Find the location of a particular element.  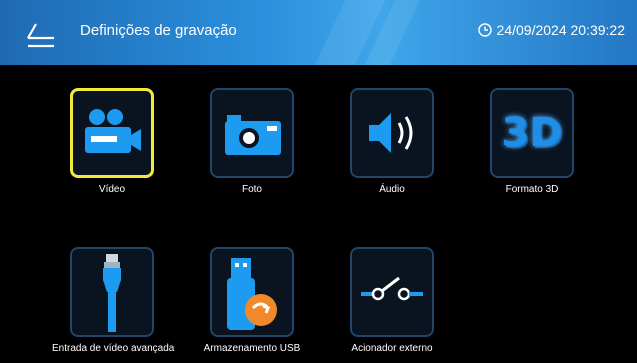

speaker-icon is located at coordinates (391, 133).